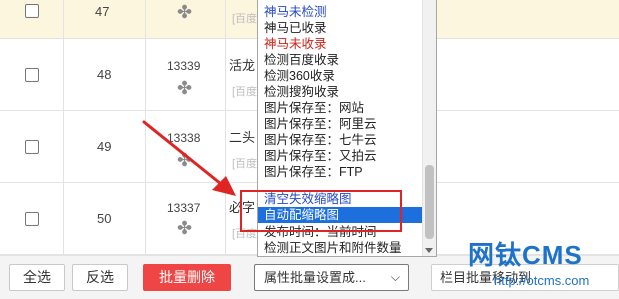  Describe the element at coordinates (321, 211) in the screenshot. I see `annotation-highlight-box` at that location.